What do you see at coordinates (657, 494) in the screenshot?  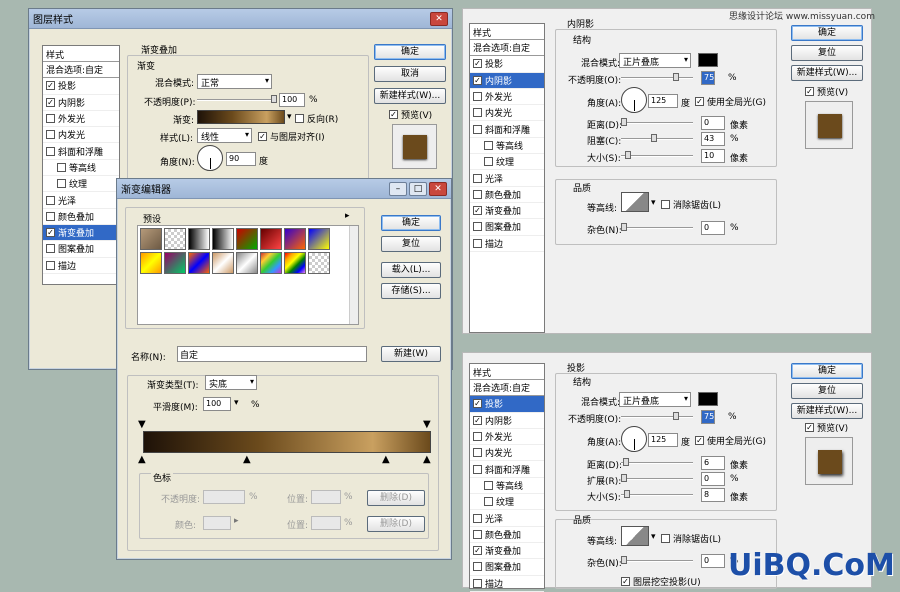 I see `size-slider` at bounding box center [657, 494].